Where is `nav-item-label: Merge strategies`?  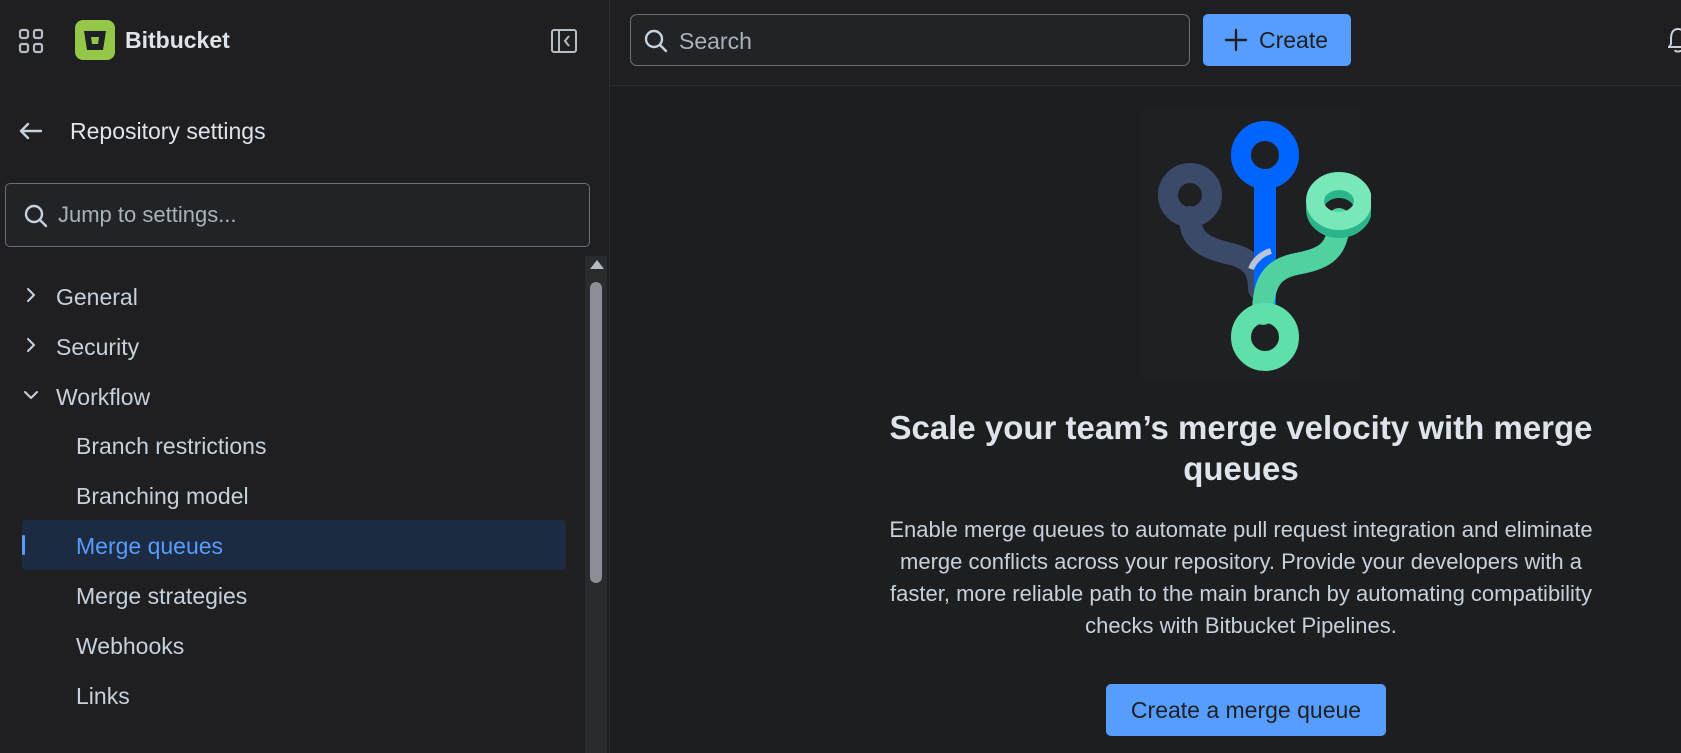 nav-item-label: Merge strategies is located at coordinates (162, 596).